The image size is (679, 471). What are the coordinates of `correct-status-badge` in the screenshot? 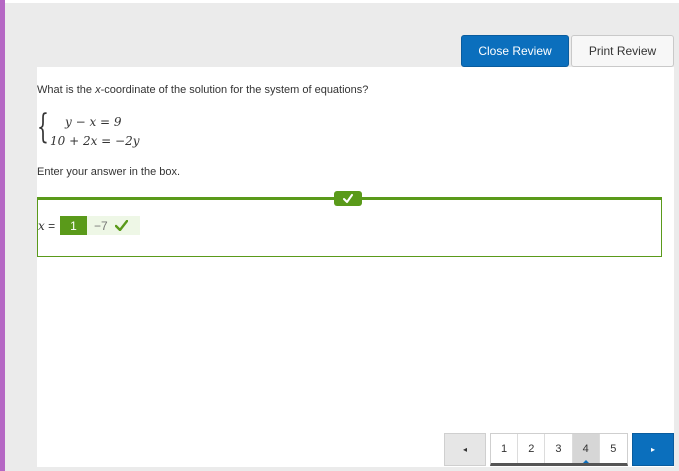 It's located at (348, 198).